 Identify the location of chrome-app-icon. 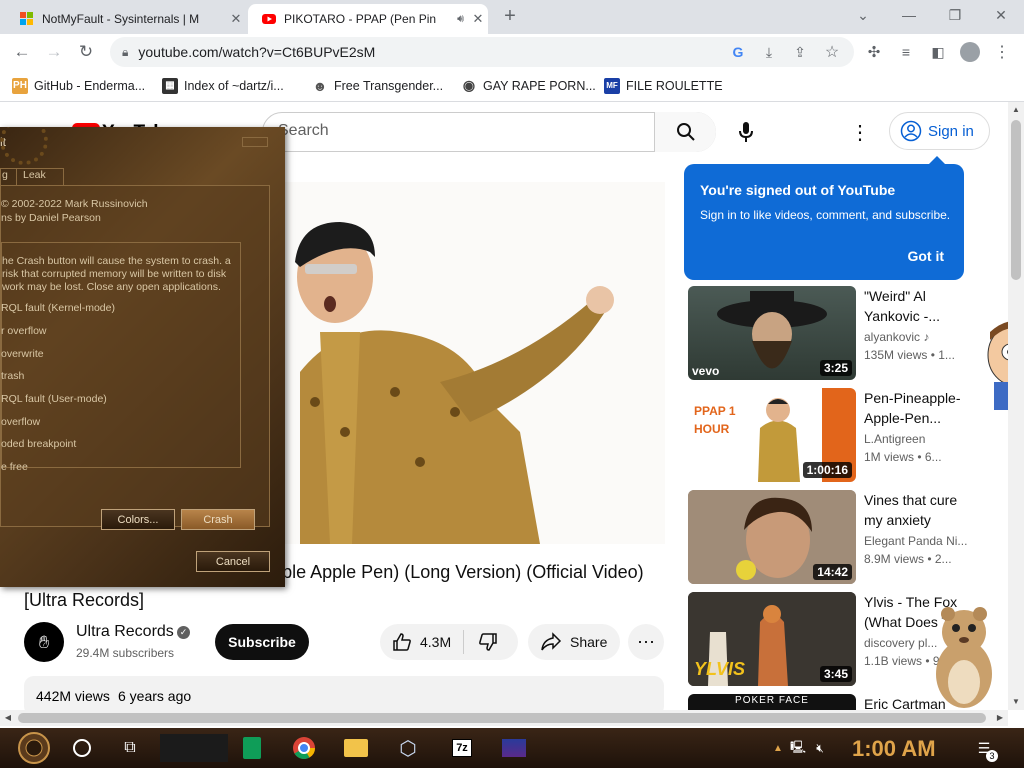
(304, 748).